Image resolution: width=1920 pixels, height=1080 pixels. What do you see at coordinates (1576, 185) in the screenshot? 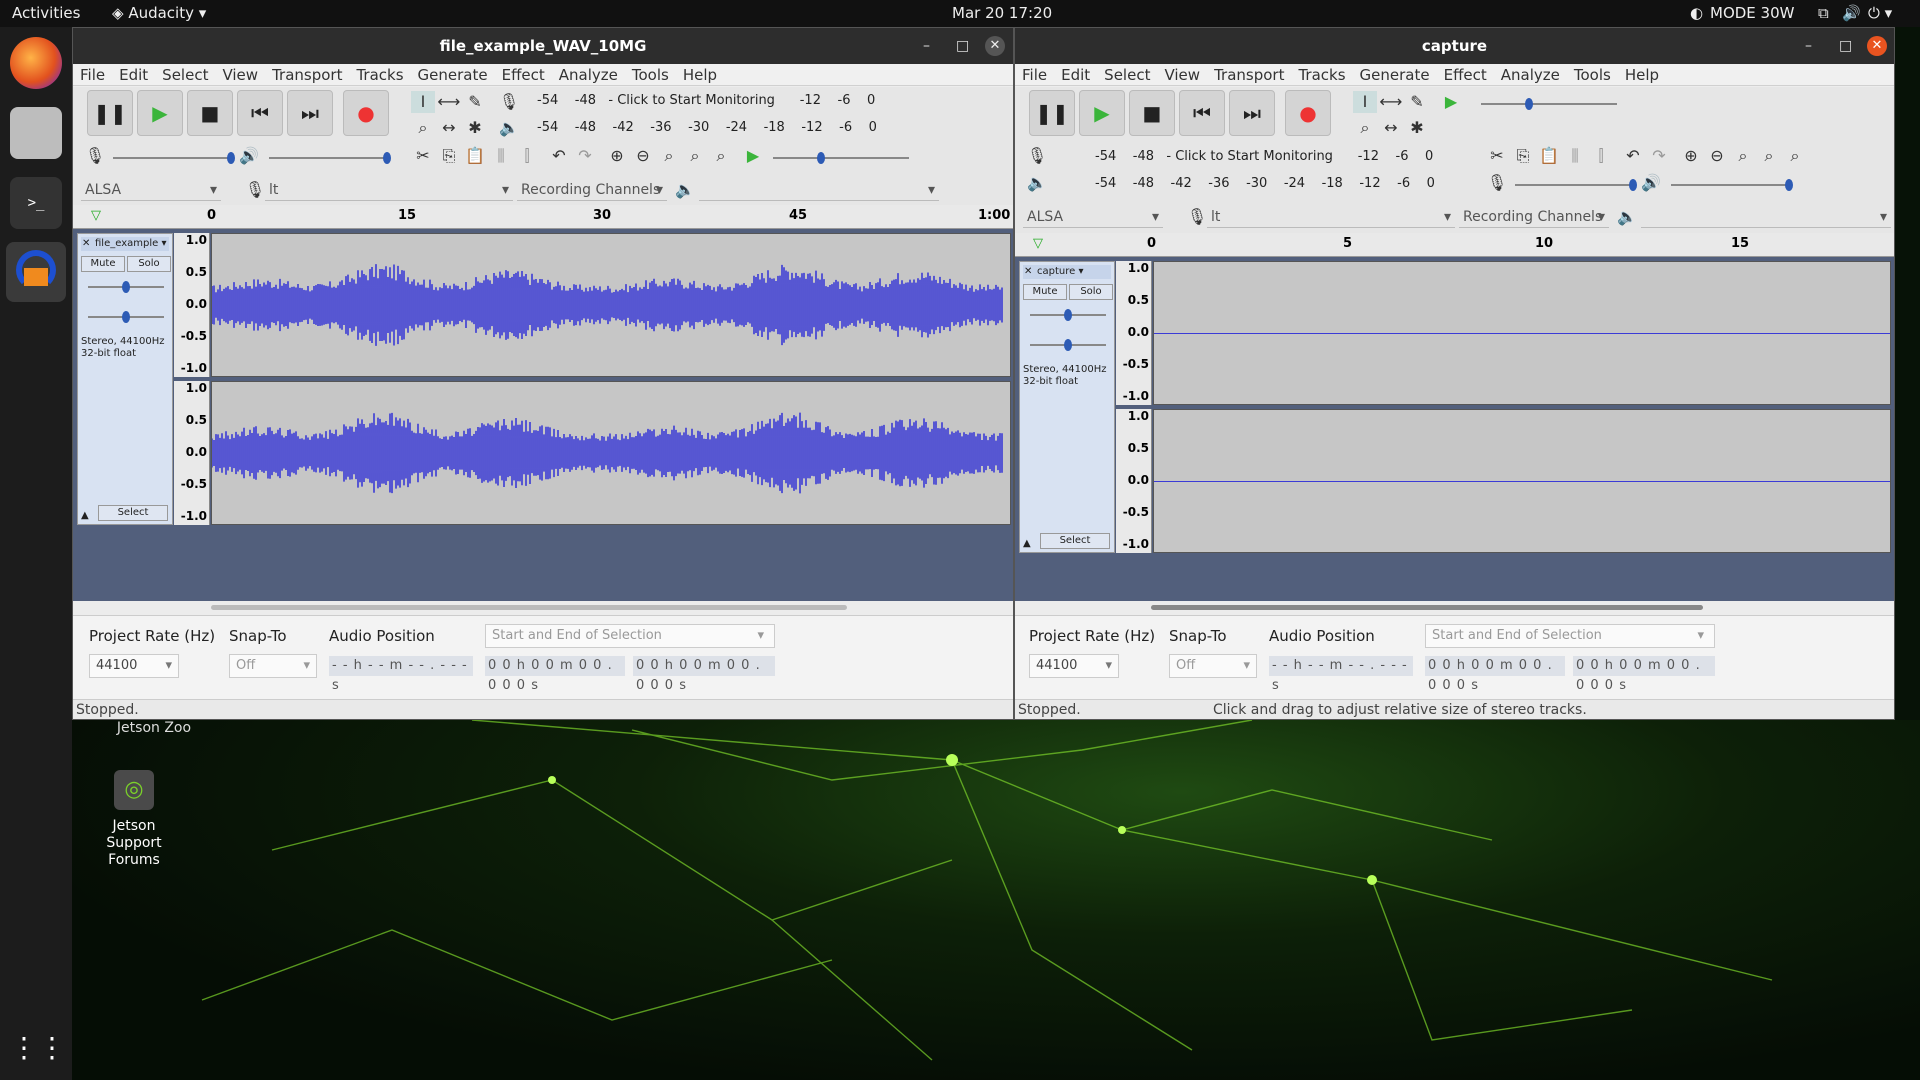
I see `record-volume-slider` at bounding box center [1576, 185].